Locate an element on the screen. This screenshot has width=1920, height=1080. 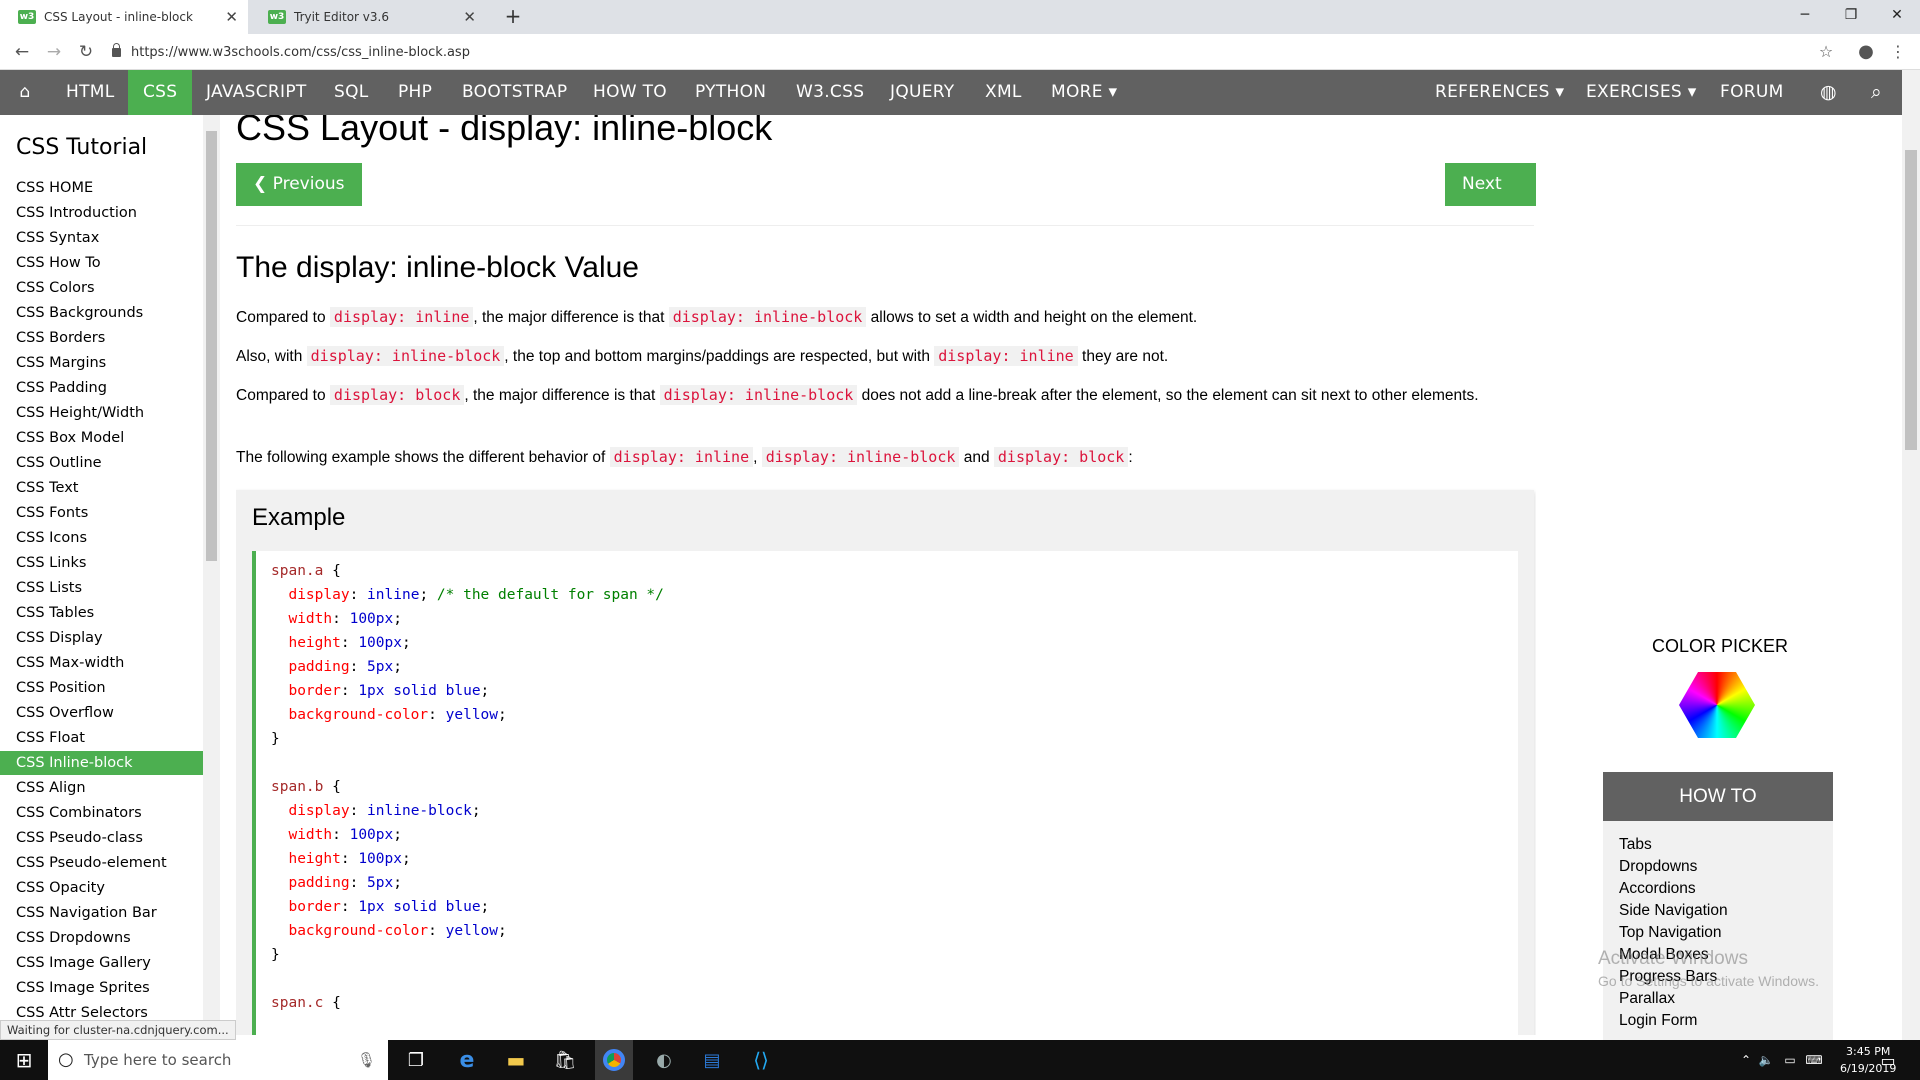
sidebar-item-css-image-gallery: CSS Image Gallery is located at coordinates (101, 963).